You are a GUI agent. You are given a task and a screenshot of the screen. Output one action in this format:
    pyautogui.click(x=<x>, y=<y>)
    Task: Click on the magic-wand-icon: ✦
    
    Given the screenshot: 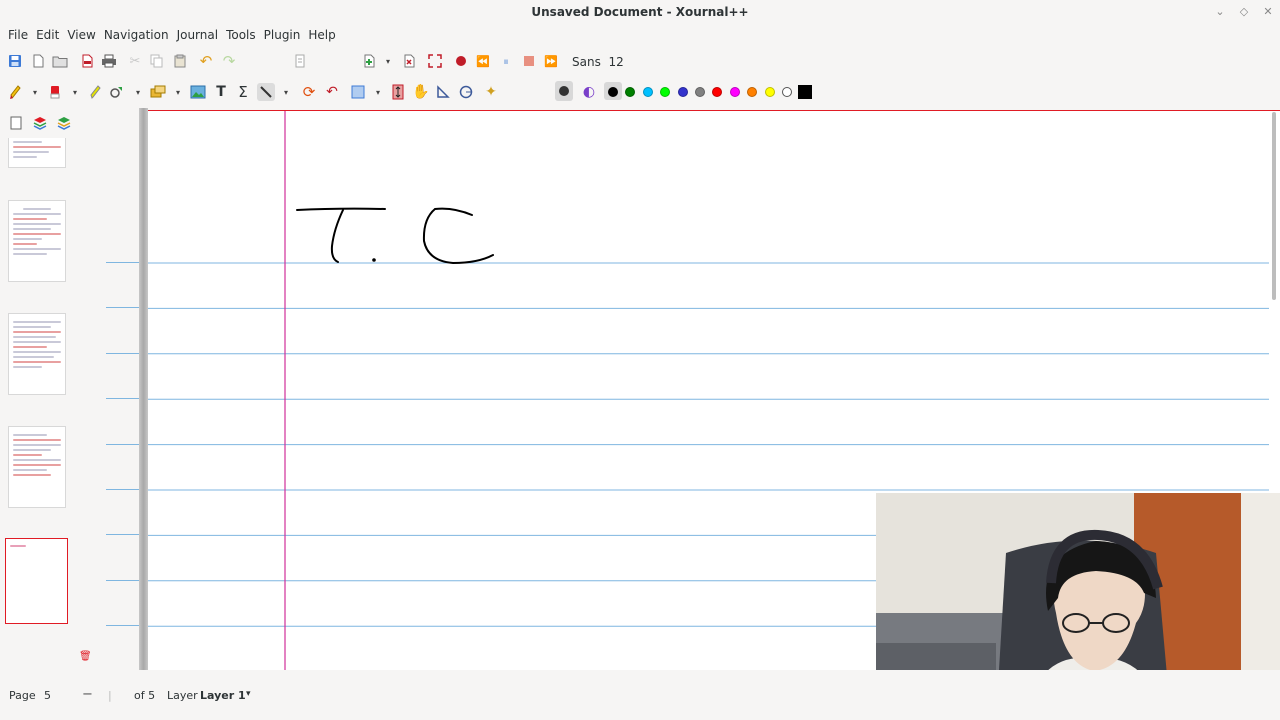 What is the action you would take?
    pyautogui.click(x=491, y=92)
    